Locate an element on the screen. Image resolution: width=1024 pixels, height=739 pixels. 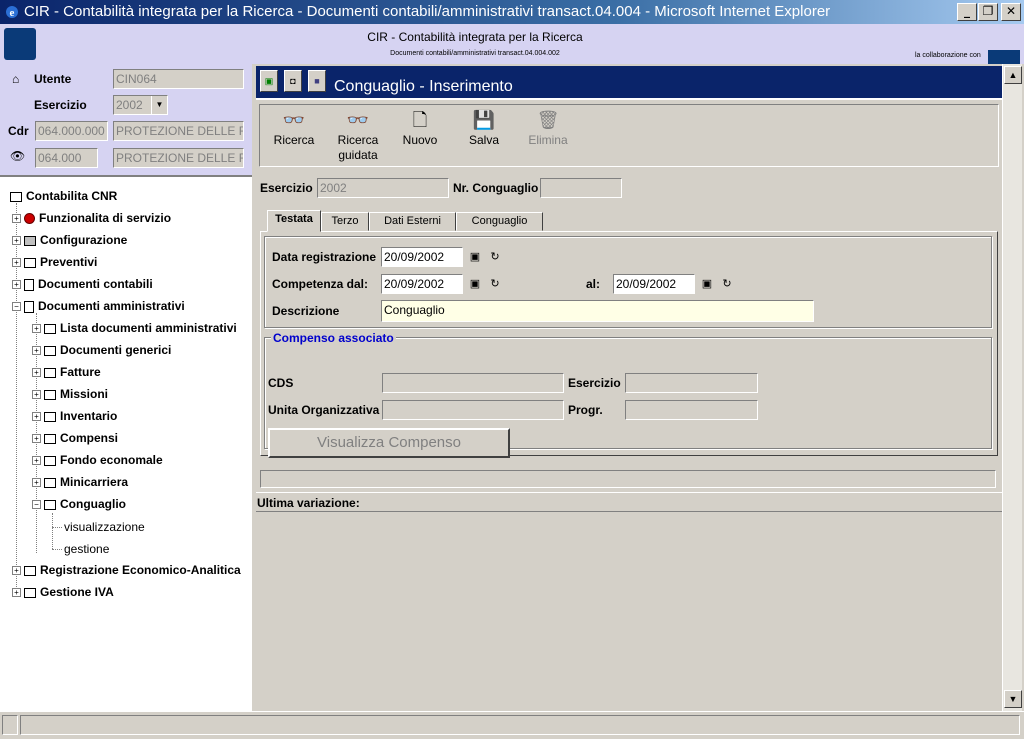
tree-item-conguaglio: − Conguaglio is located at coordinates (79, 504).